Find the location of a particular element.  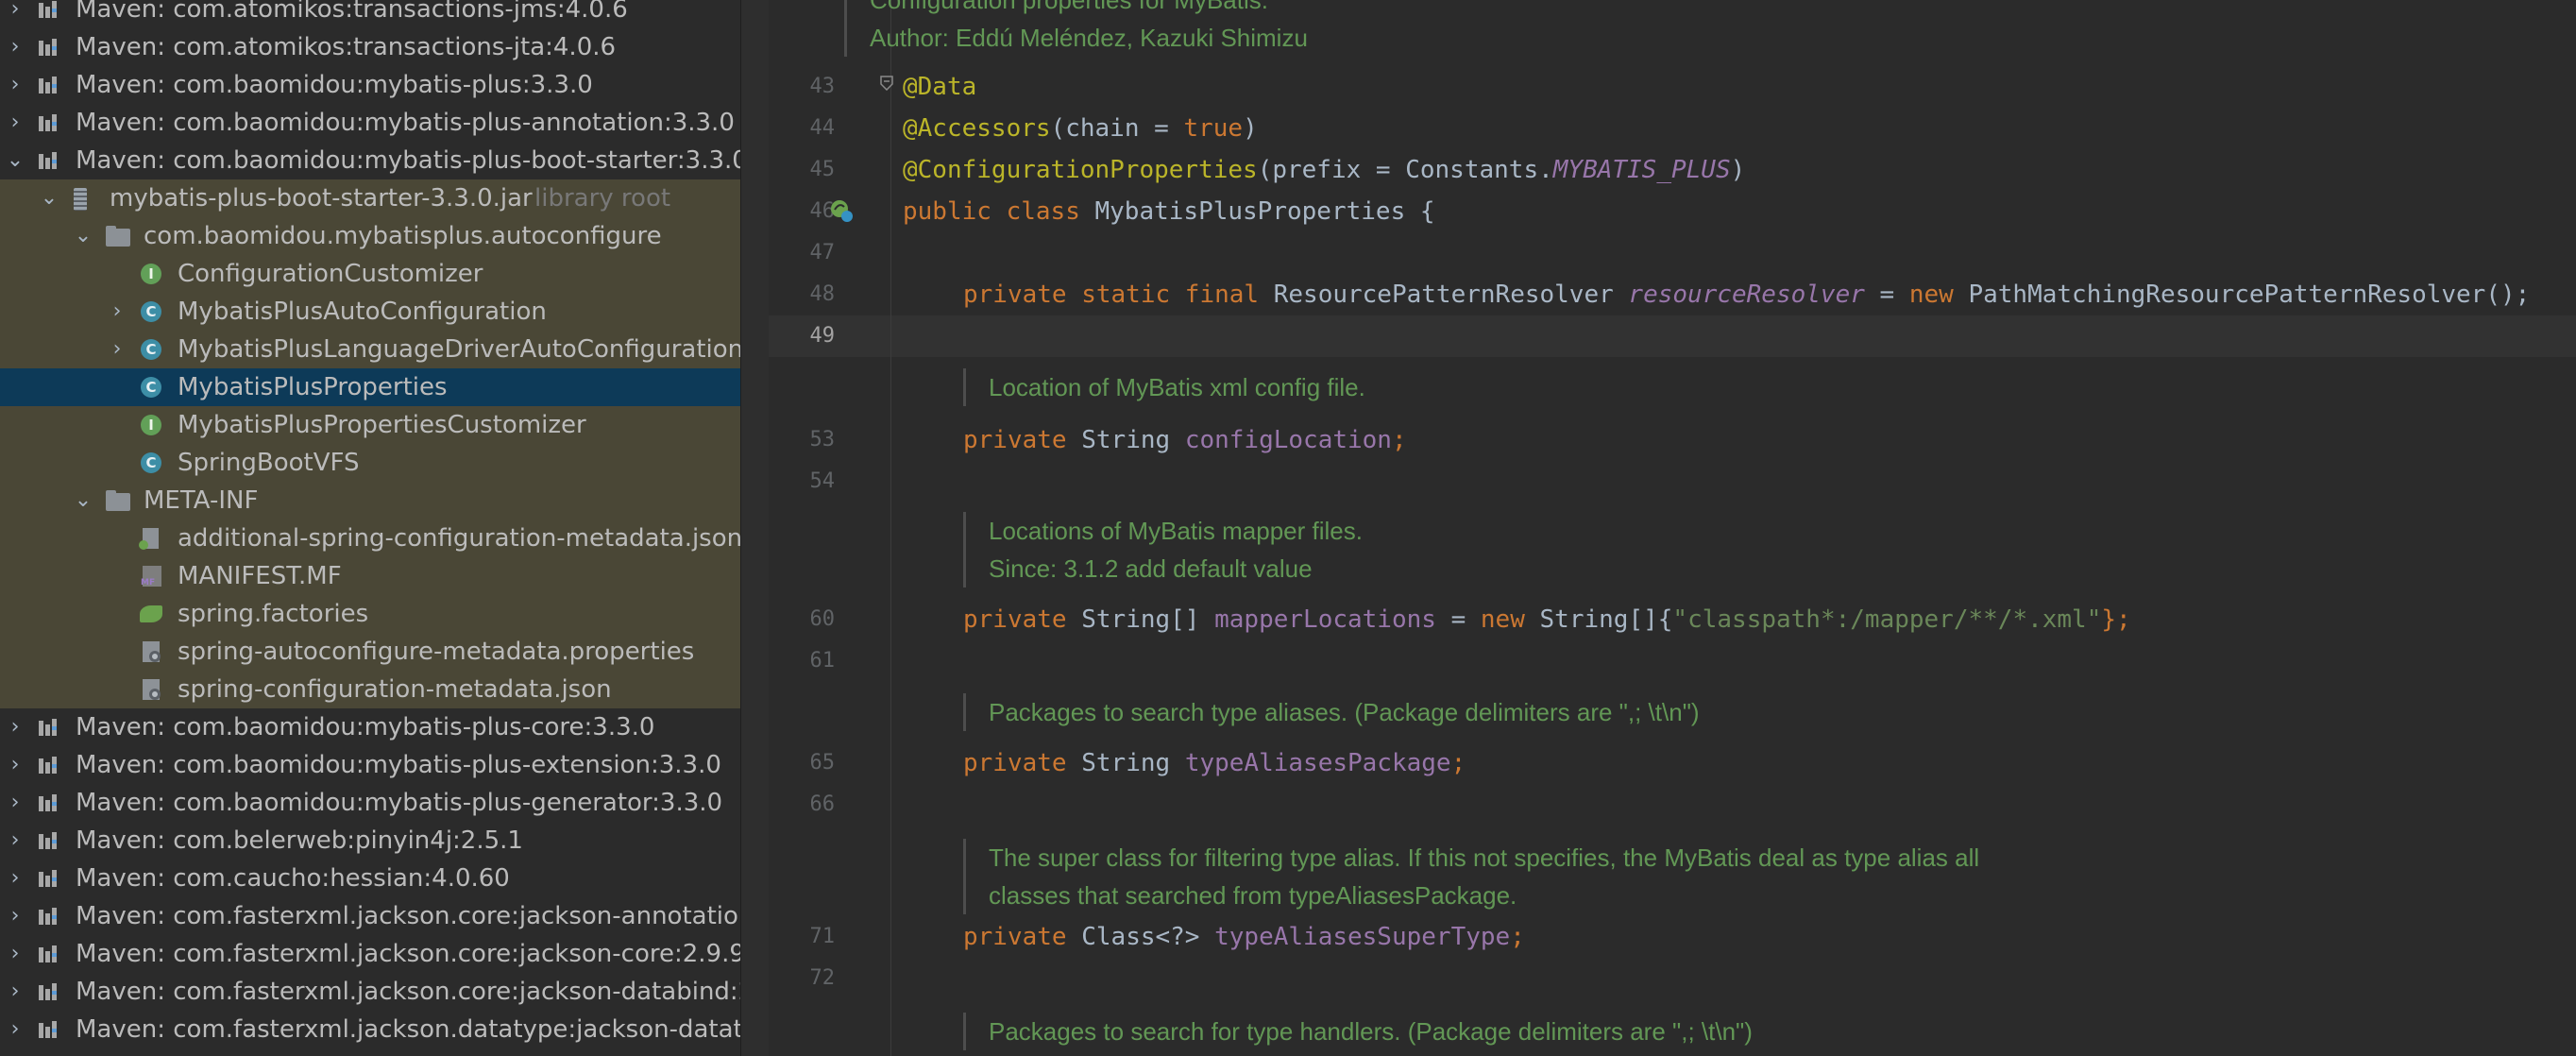

tree-item-label: ConfigurationCustomizer is located at coordinates (330, 274).